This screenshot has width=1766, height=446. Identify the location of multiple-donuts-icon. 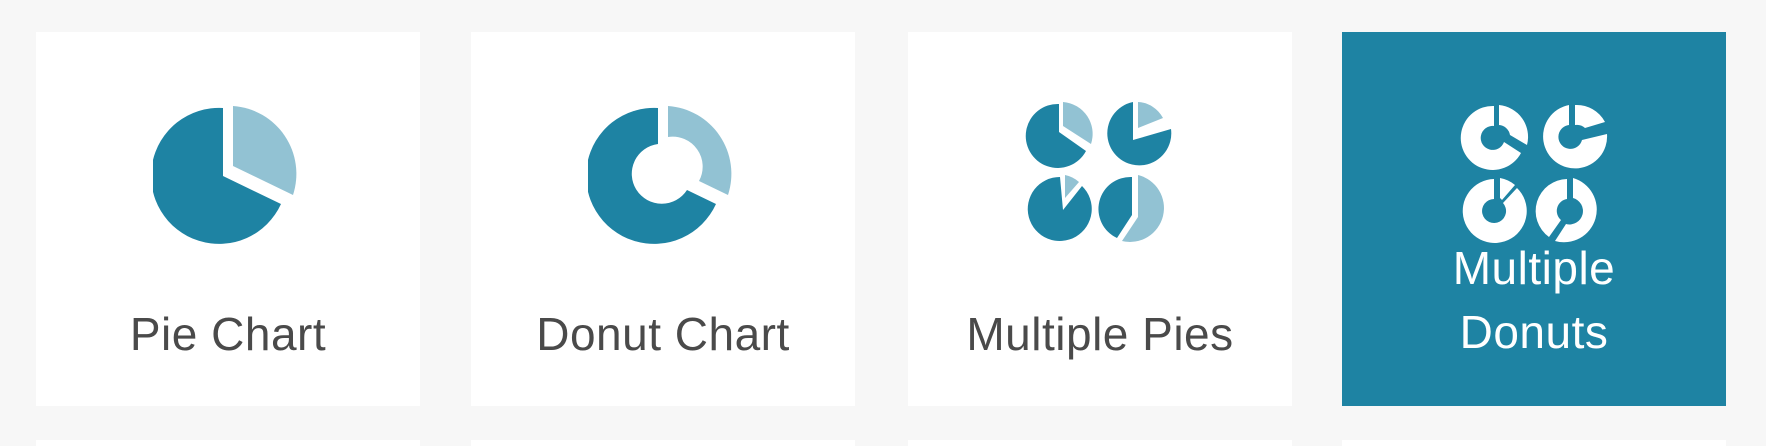
(1534, 173).